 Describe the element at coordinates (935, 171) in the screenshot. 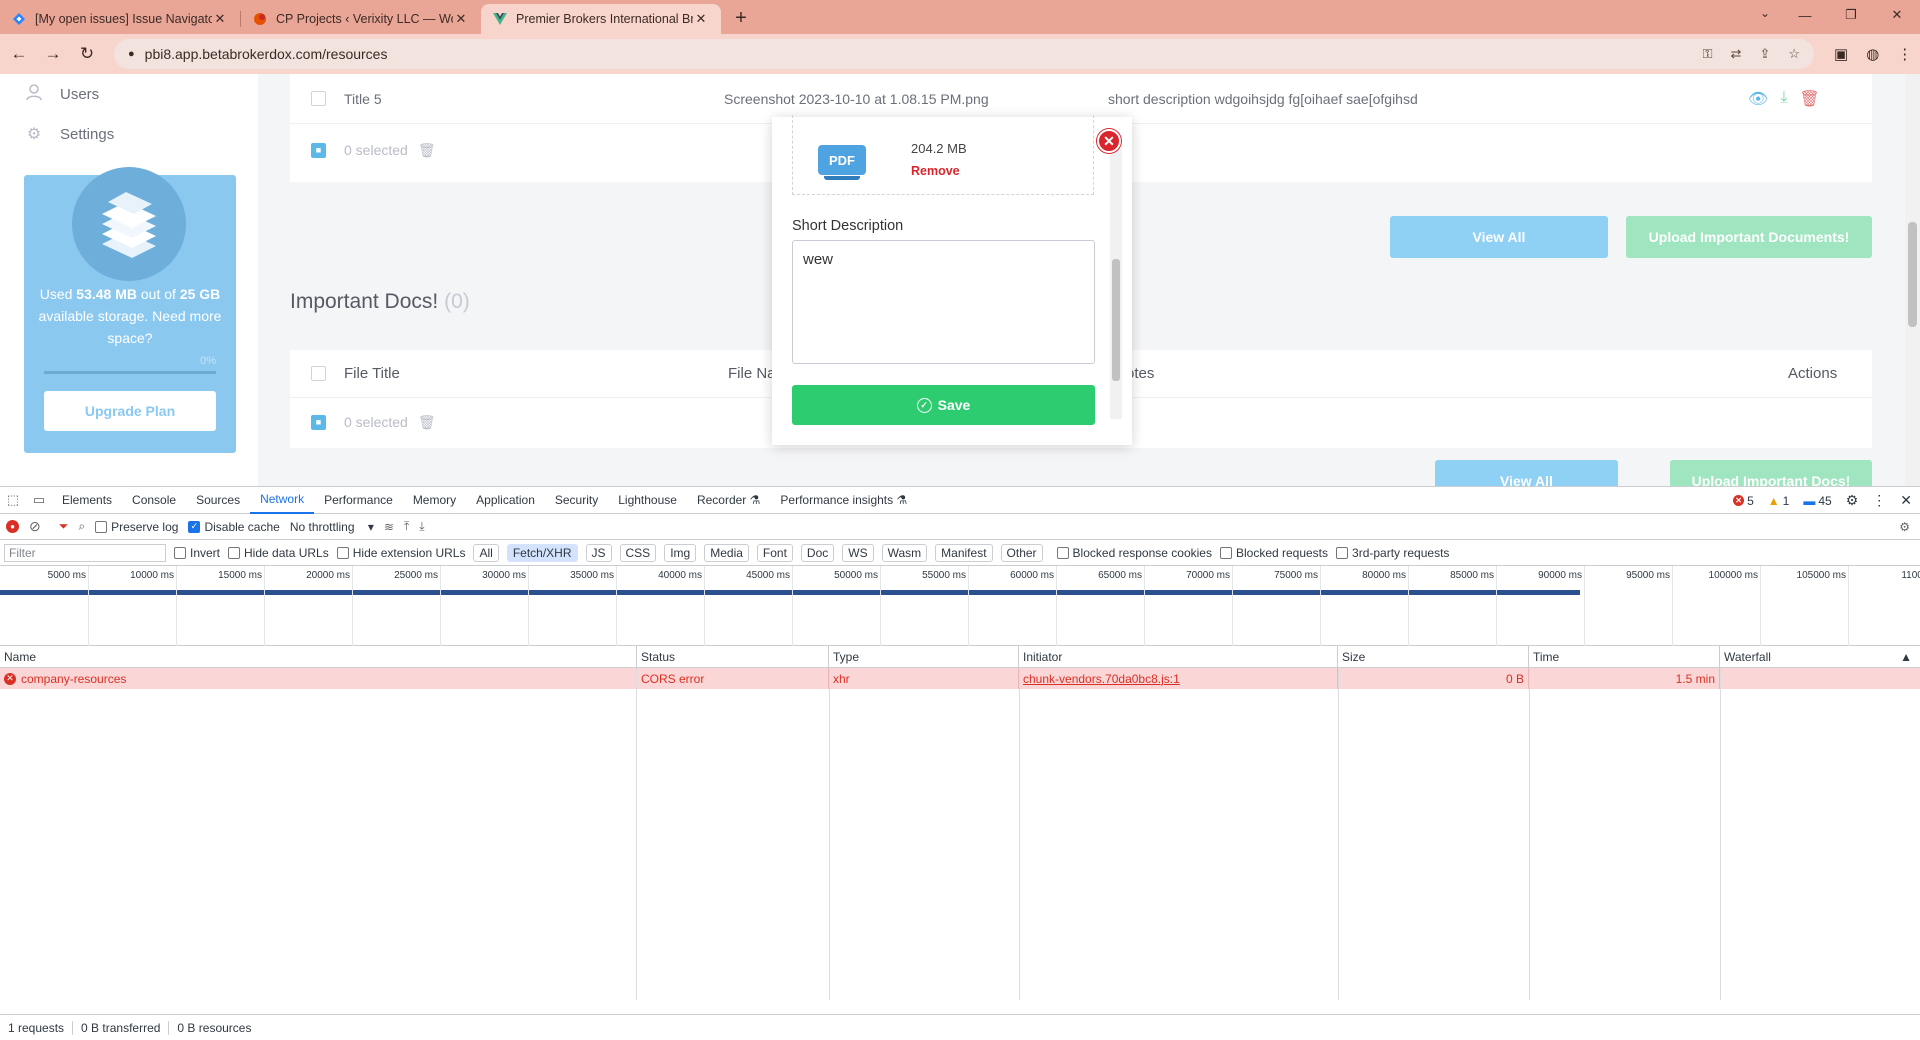

I see `remove-file-link: Remove` at that location.